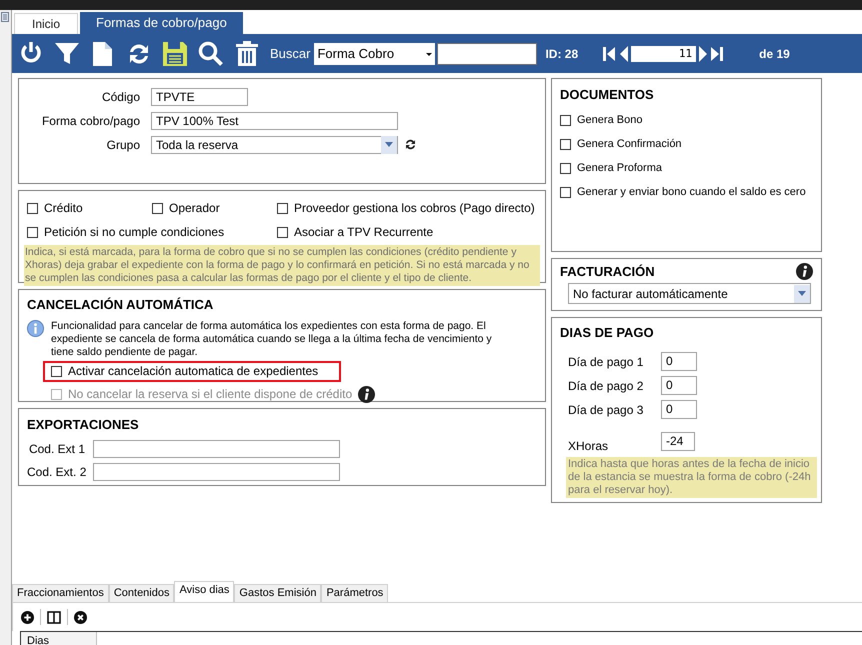  Describe the element at coordinates (487, 53) in the screenshot. I see `search-field` at that location.